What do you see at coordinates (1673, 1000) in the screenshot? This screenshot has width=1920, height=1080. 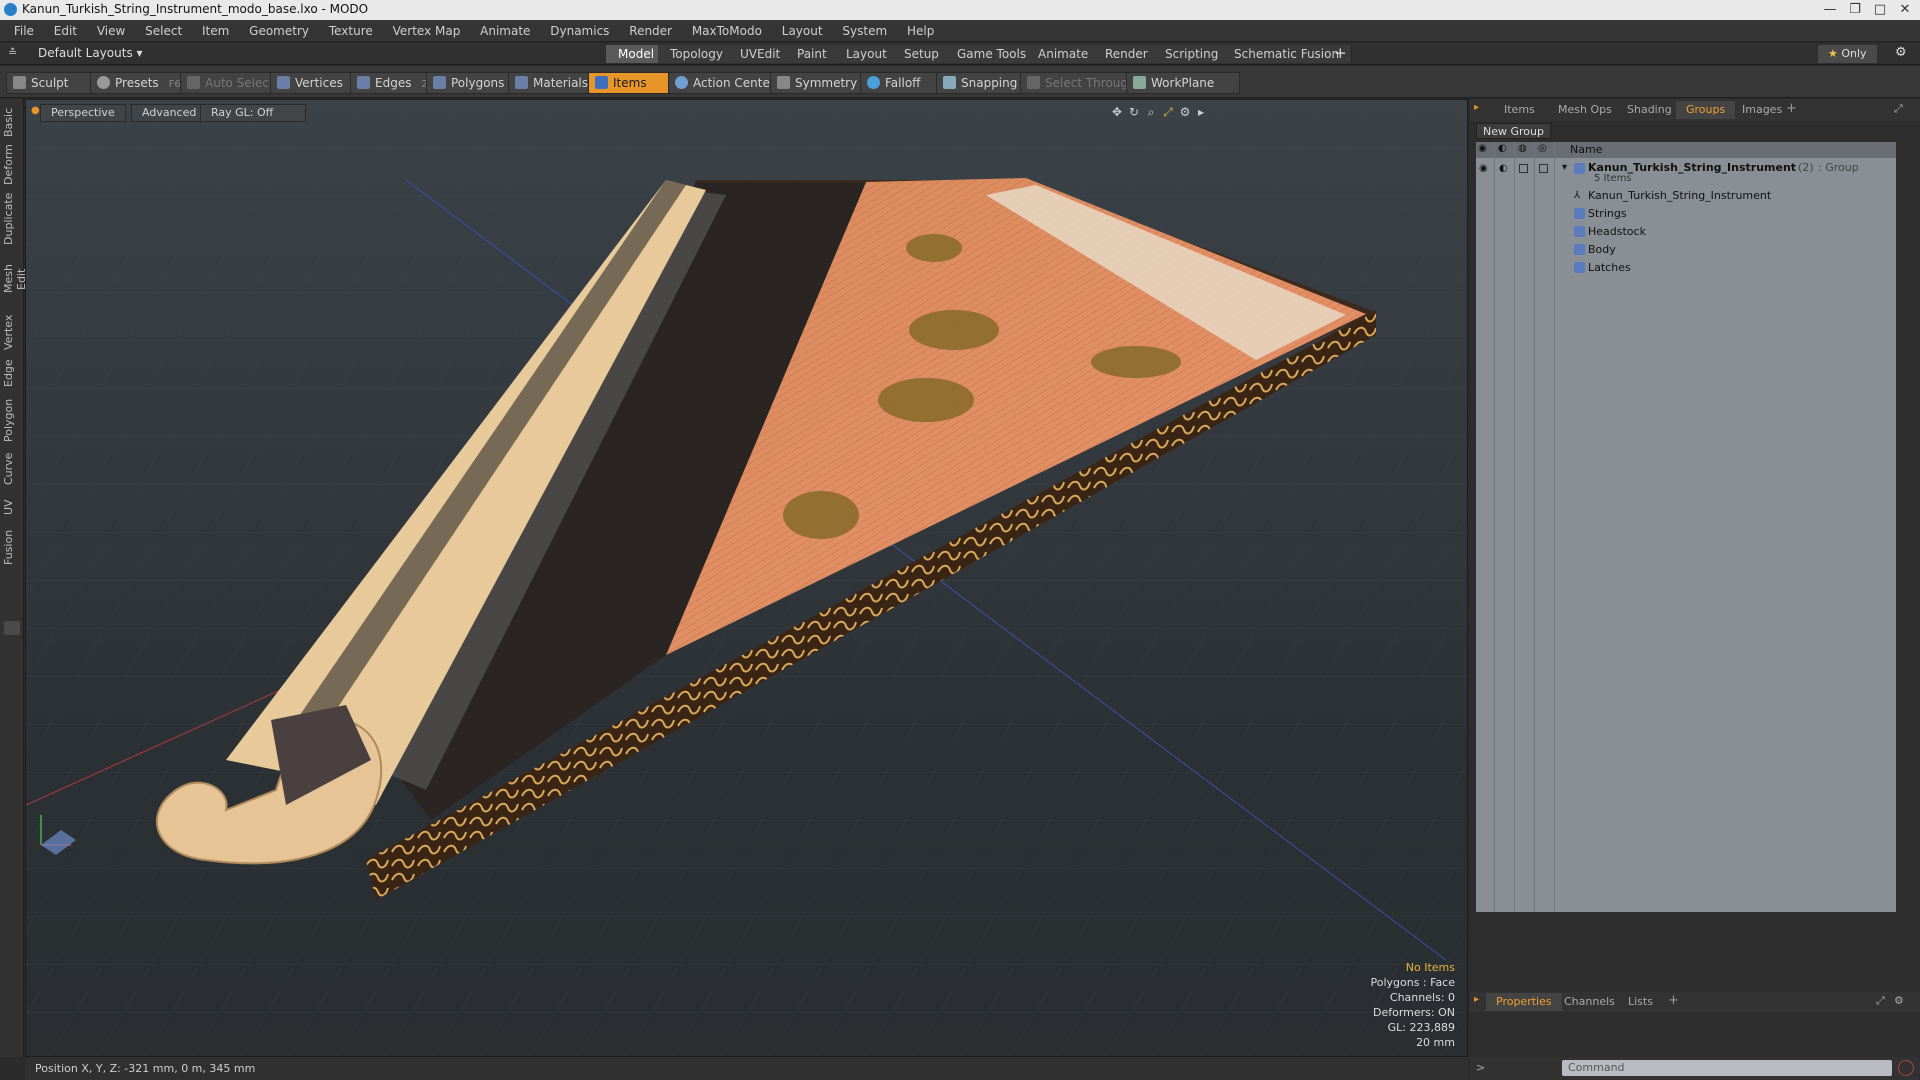 I see `add-bottom-tab-icon: +` at bounding box center [1673, 1000].